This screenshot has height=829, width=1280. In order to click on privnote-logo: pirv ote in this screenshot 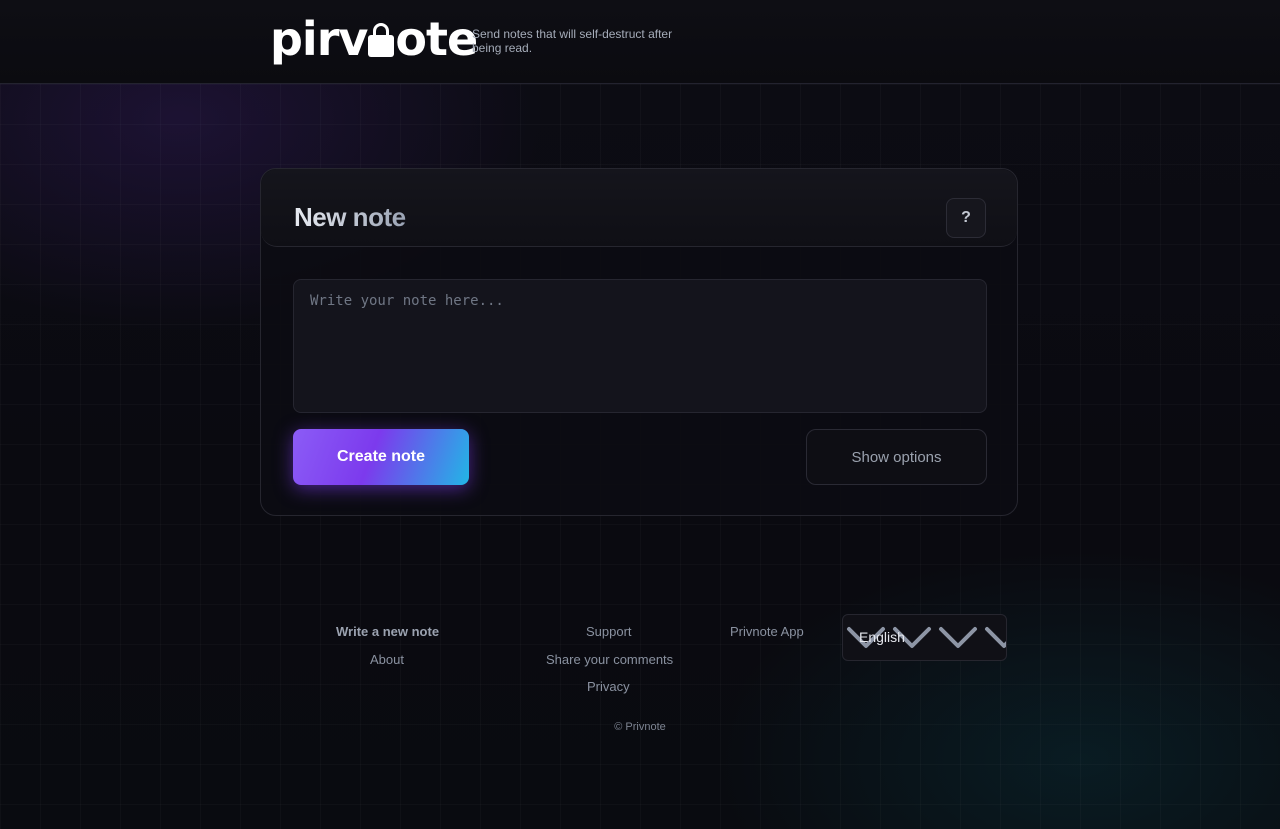, I will do `click(374, 39)`.